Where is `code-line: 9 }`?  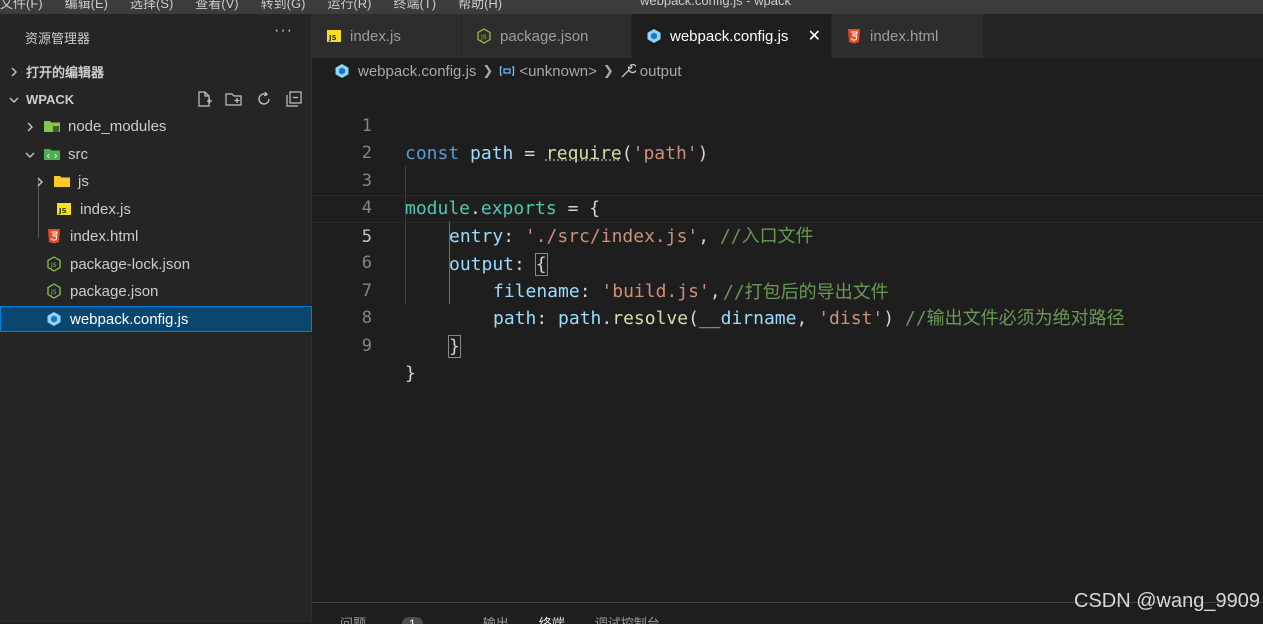
code-line: 9 } is located at coordinates (787, 345).